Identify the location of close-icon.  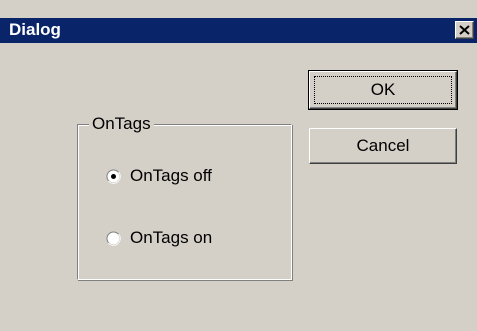
(464, 30).